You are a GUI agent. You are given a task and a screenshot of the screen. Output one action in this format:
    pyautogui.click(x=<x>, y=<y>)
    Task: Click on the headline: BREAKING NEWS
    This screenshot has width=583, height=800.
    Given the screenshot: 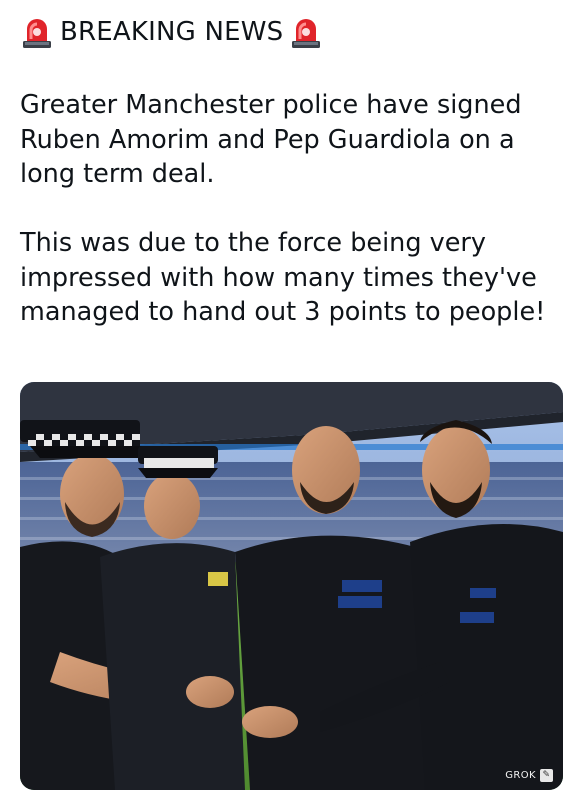 What is the action you would take?
    pyautogui.click(x=171, y=32)
    